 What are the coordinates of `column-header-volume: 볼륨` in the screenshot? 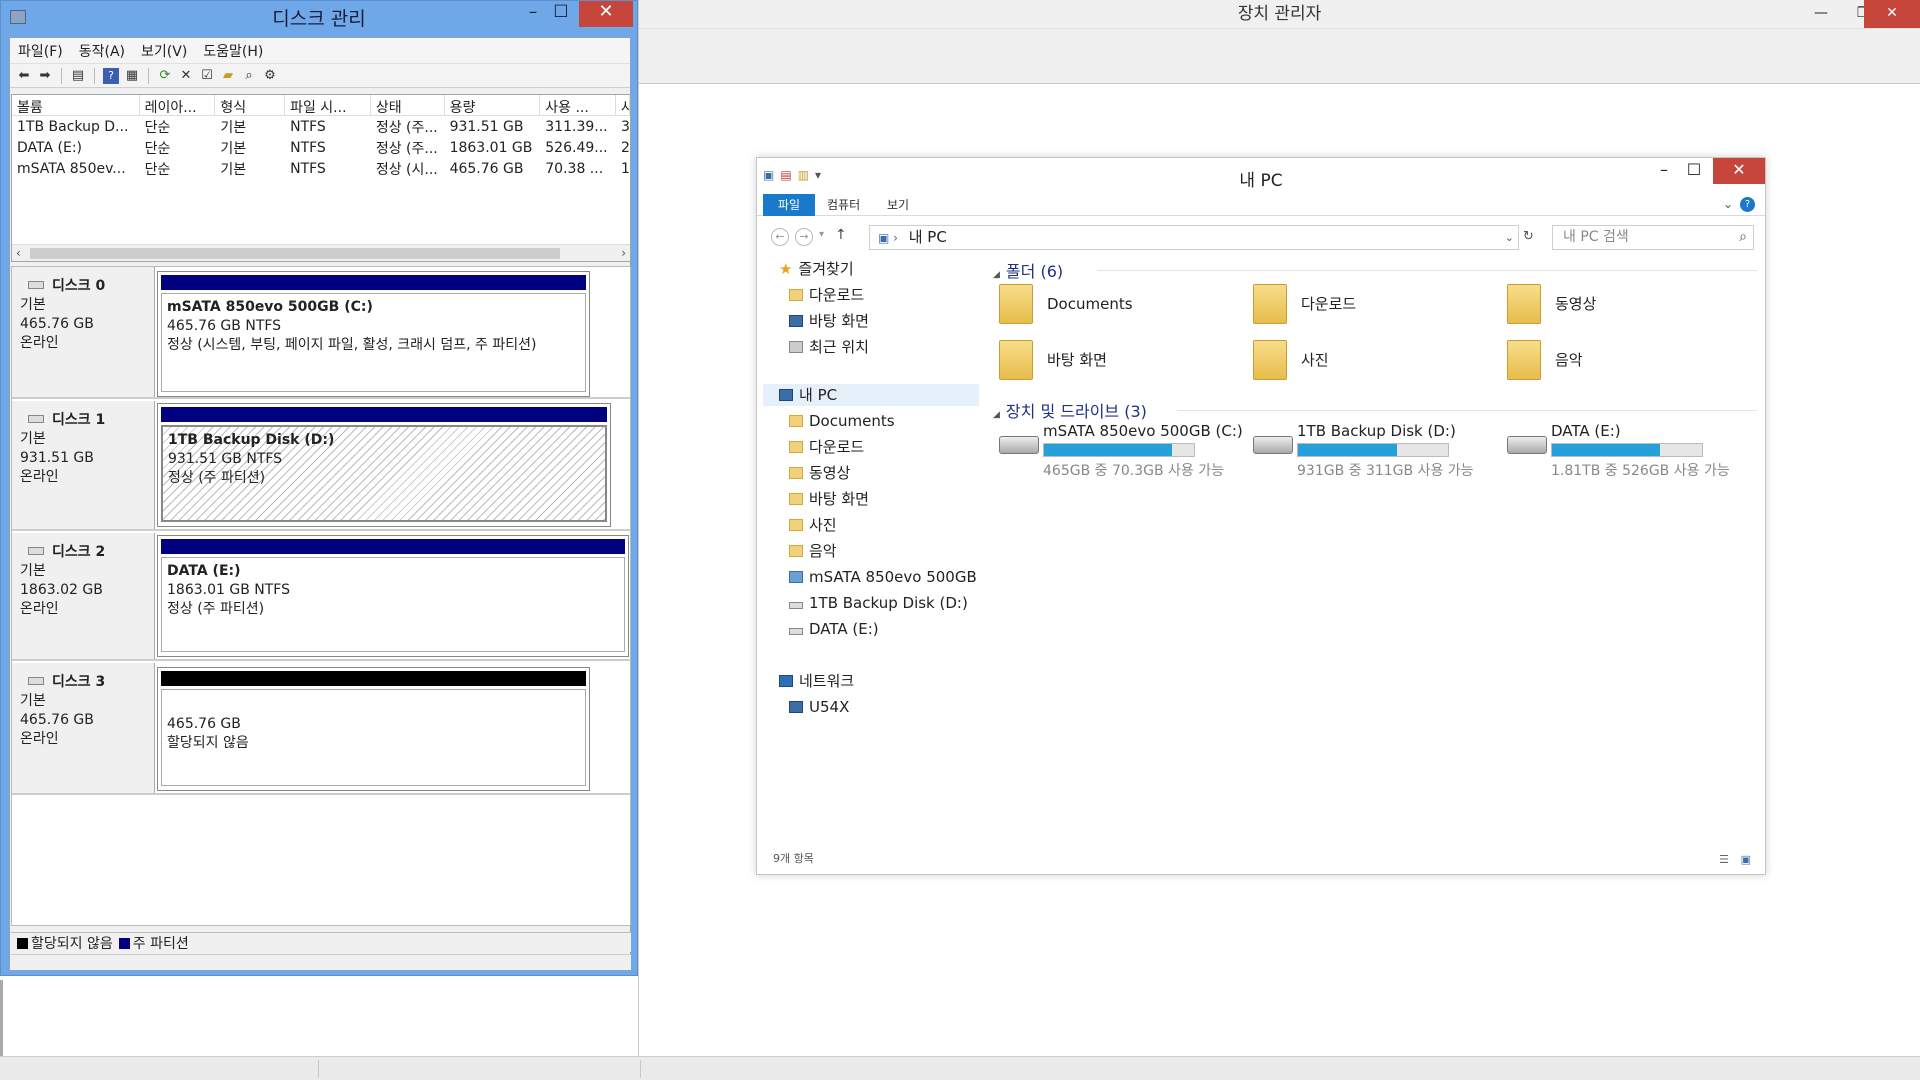 It's located at (76, 105).